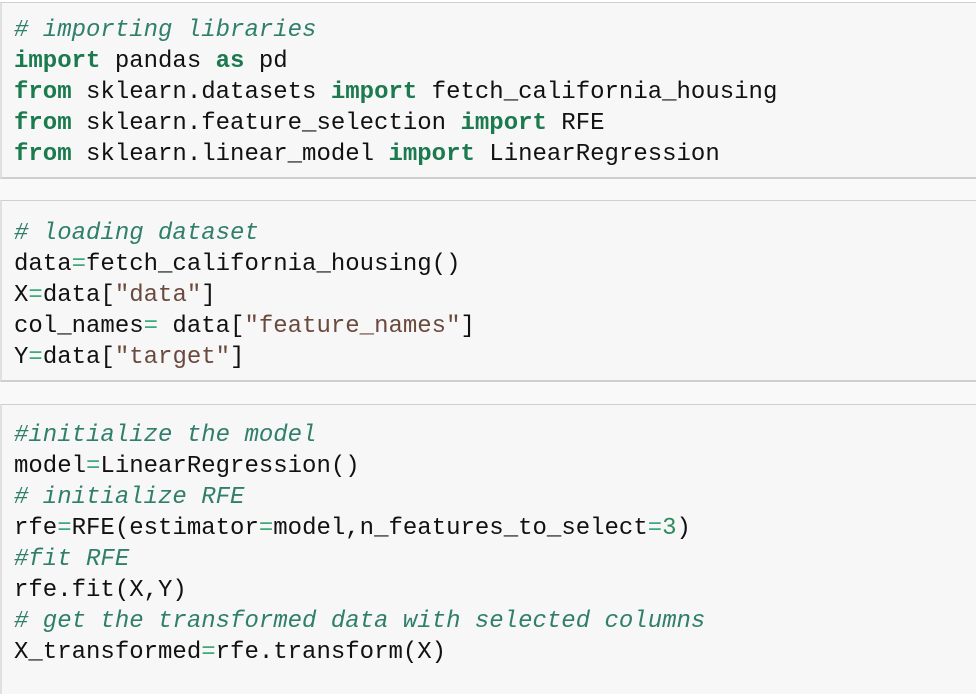 This screenshot has height=694, width=976. I want to click on code-text: model,n_features_to_select, so click(460, 528).